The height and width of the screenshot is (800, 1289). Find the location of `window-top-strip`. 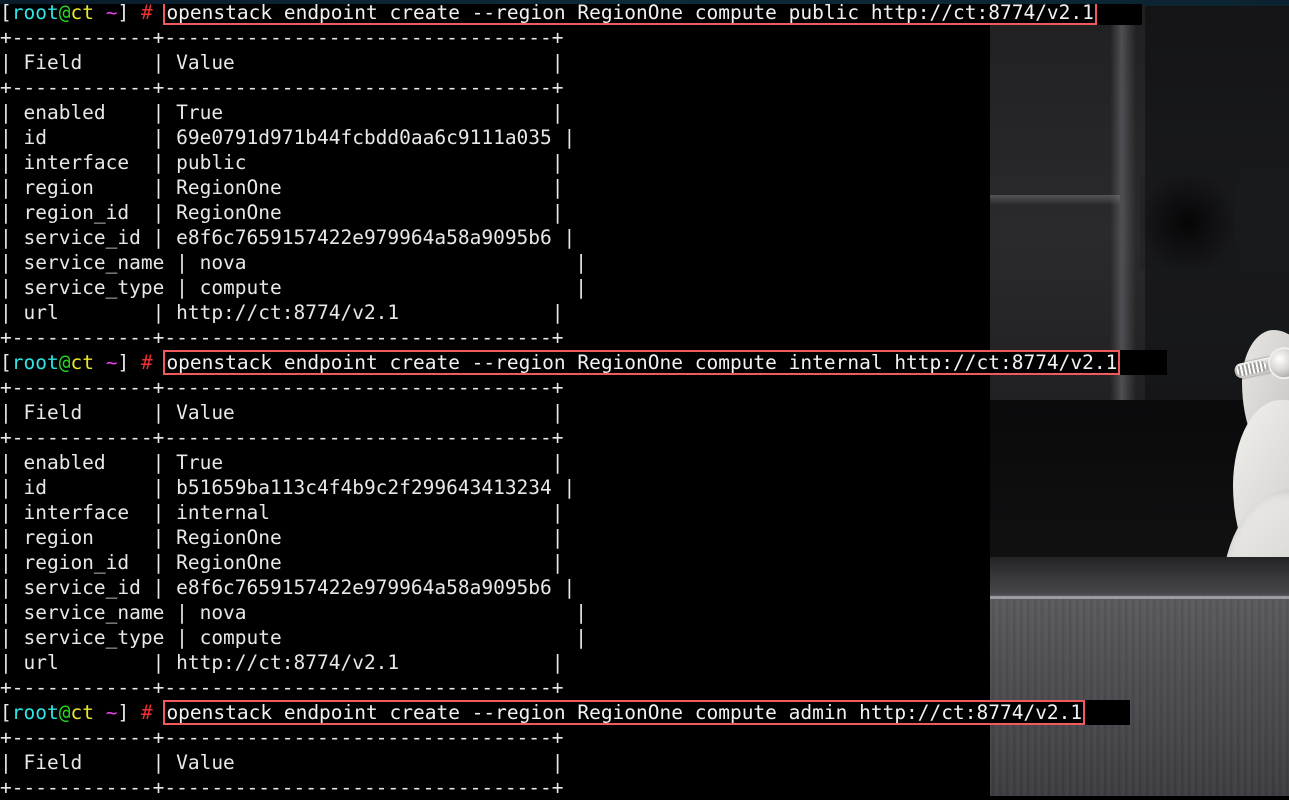

window-top-strip is located at coordinates (644, 2).